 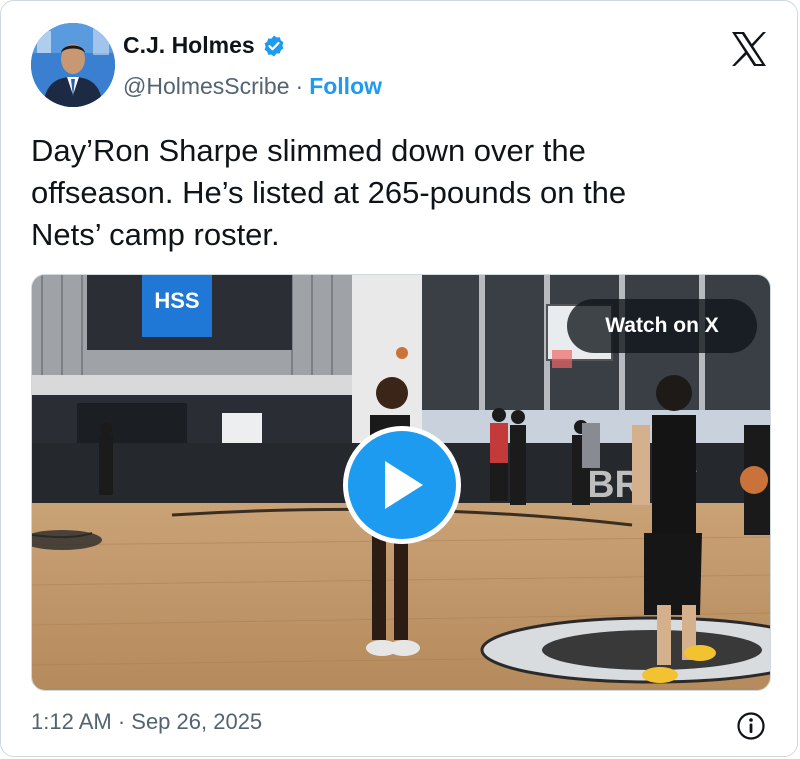 I want to click on x-logo-icon, so click(x=749, y=49).